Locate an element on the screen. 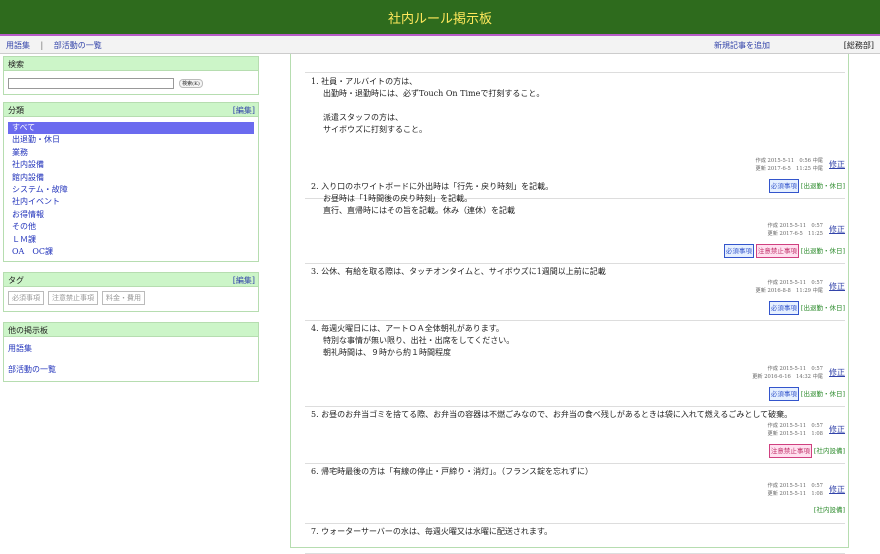 This screenshot has height=554, width=880. tag-panel-header: タグ [編集] is located at coordinates (131, 280).